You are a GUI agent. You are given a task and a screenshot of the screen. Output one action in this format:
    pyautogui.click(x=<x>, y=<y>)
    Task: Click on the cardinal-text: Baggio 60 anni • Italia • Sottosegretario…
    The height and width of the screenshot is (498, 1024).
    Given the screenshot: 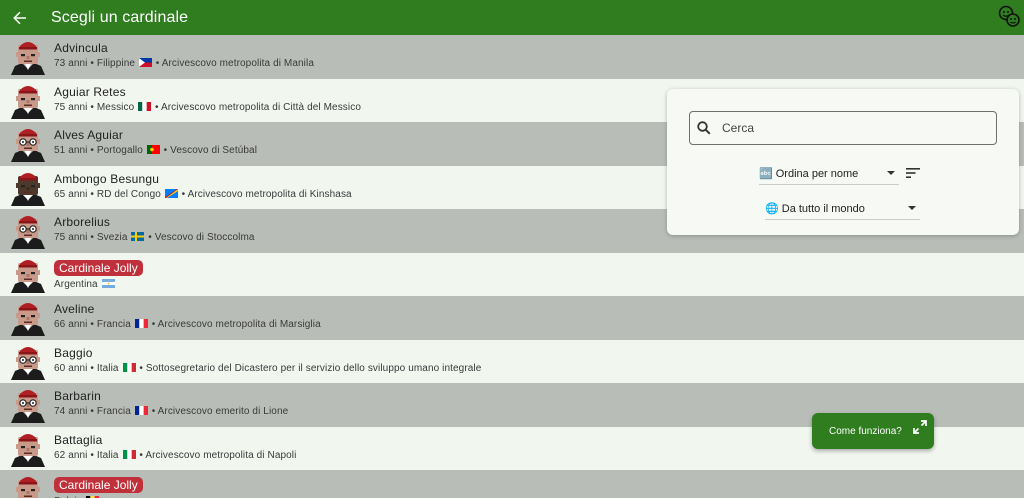 What is the action you would take?
    pyautogui.click(x=267, y=360)
    